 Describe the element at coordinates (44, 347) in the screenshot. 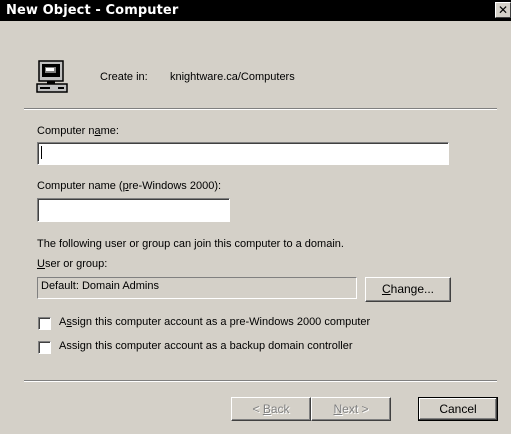

I see `bdc-checkbox` at that location.